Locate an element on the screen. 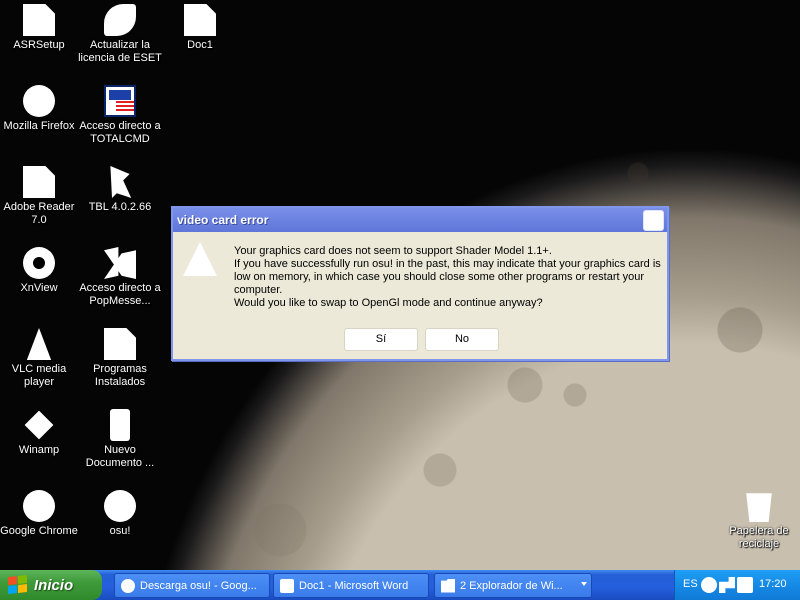 Image resolution: width=800 pixels, height=600 pixels. desktop-icon-recycle-bin: Papelera de reciclaje is located at coordinates (758, 520).